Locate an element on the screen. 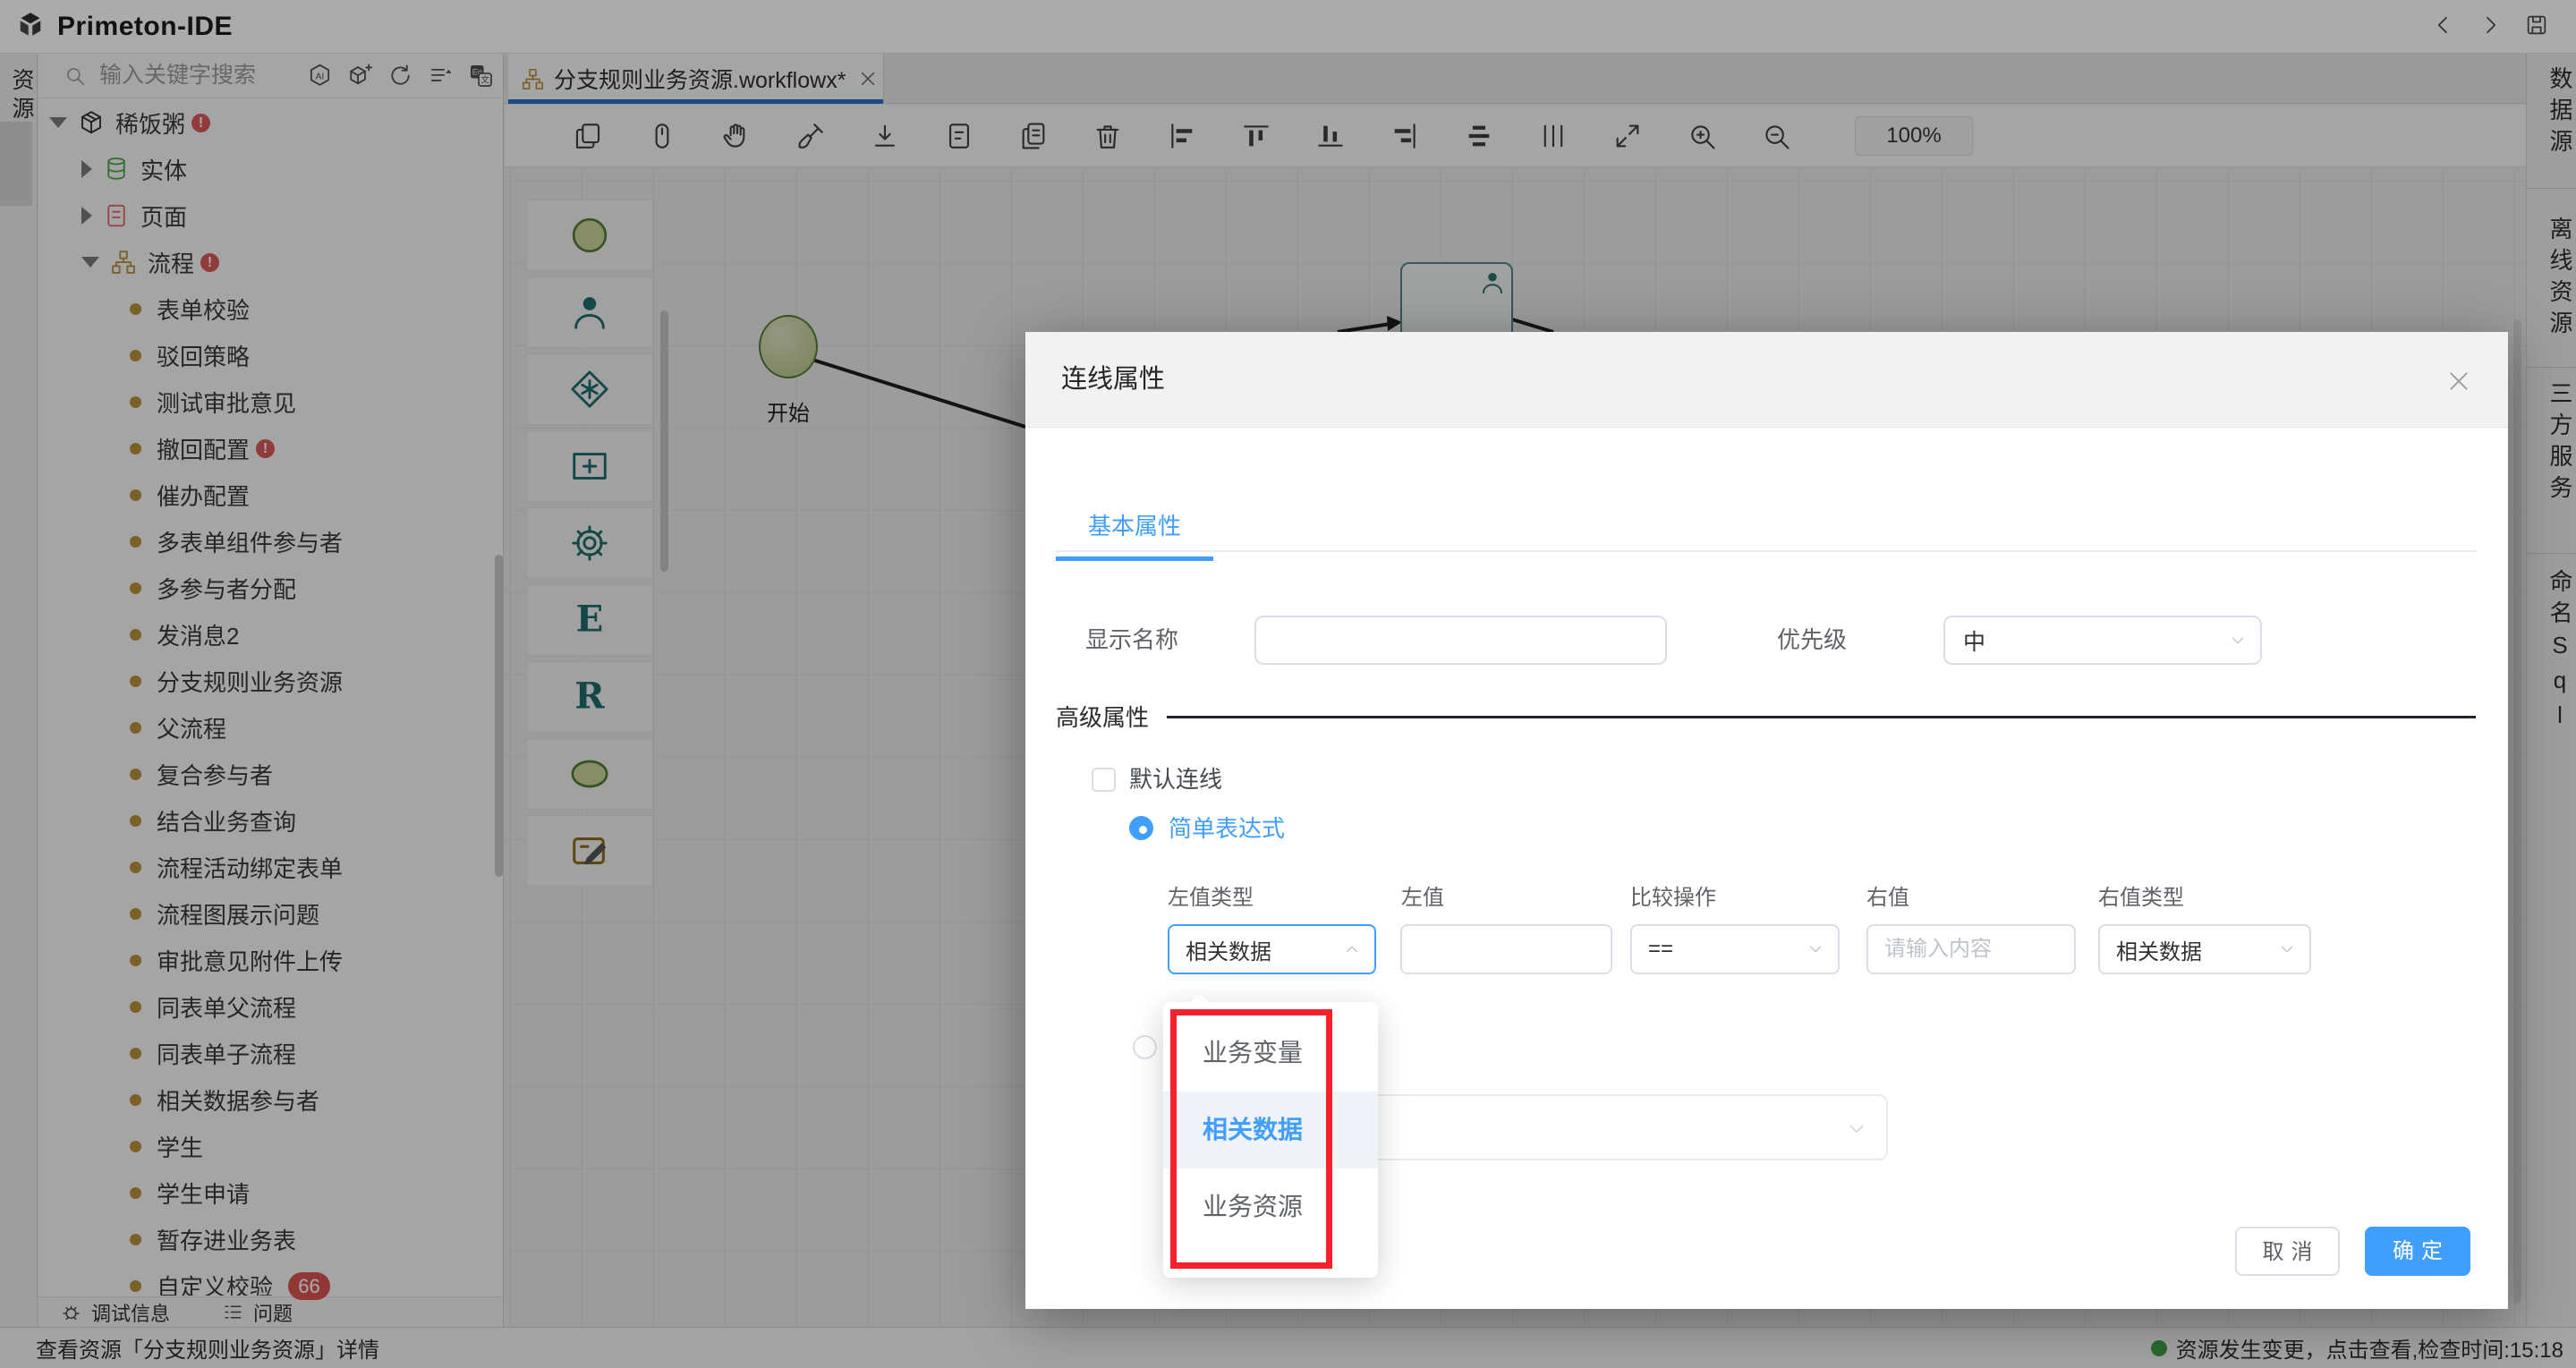  priority-label: 优先级 is located at coordinates (1812, 639).